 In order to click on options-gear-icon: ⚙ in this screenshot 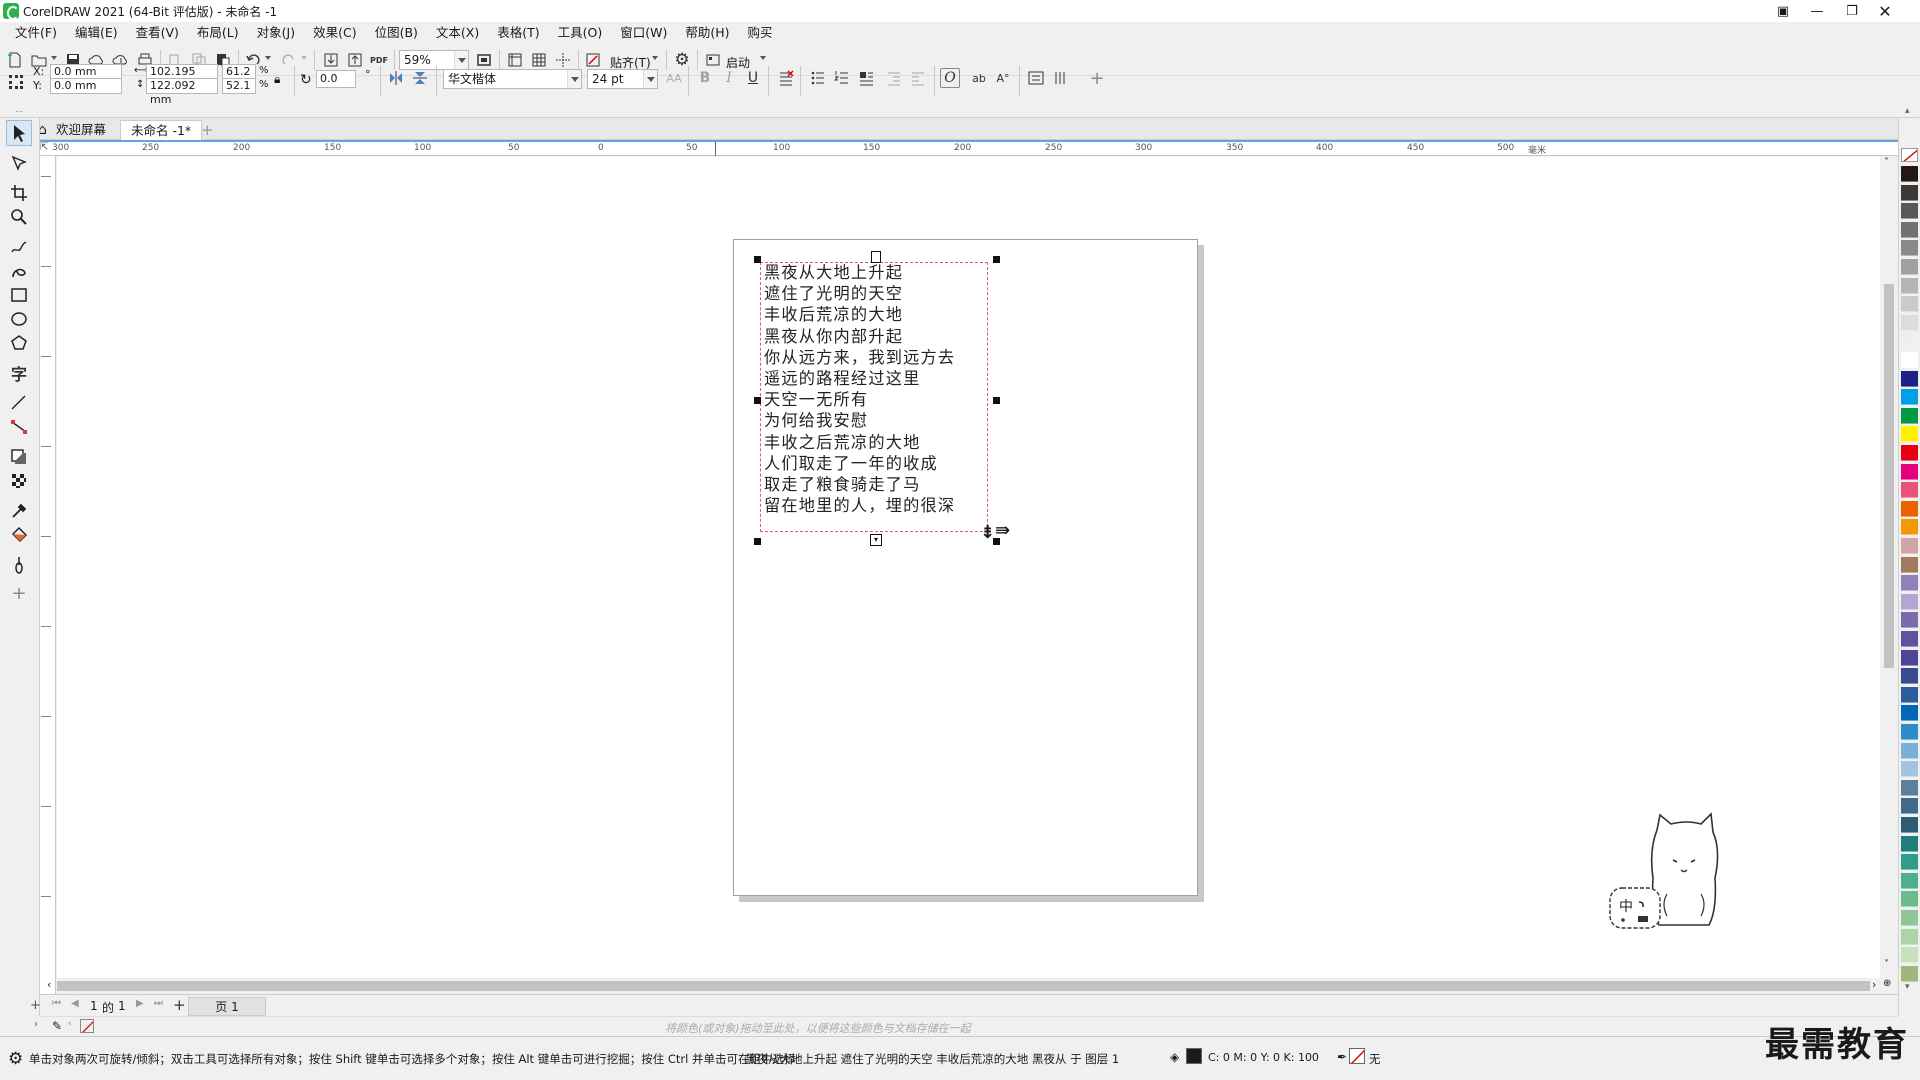, I will do `click(682, 60)`.